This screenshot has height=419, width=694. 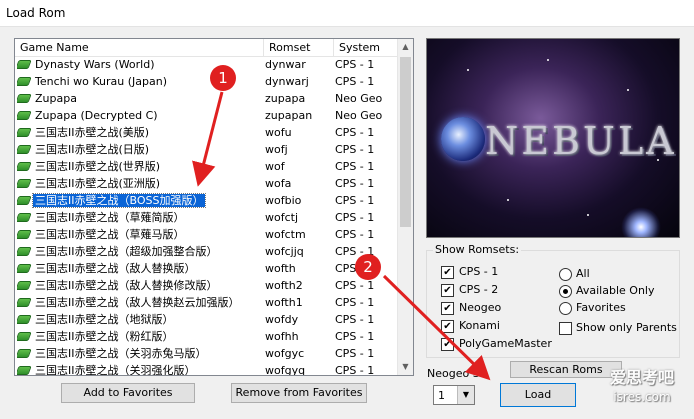 I want to click on watermark: 爱思考吧 isres.com, so click(x=642, y=384).